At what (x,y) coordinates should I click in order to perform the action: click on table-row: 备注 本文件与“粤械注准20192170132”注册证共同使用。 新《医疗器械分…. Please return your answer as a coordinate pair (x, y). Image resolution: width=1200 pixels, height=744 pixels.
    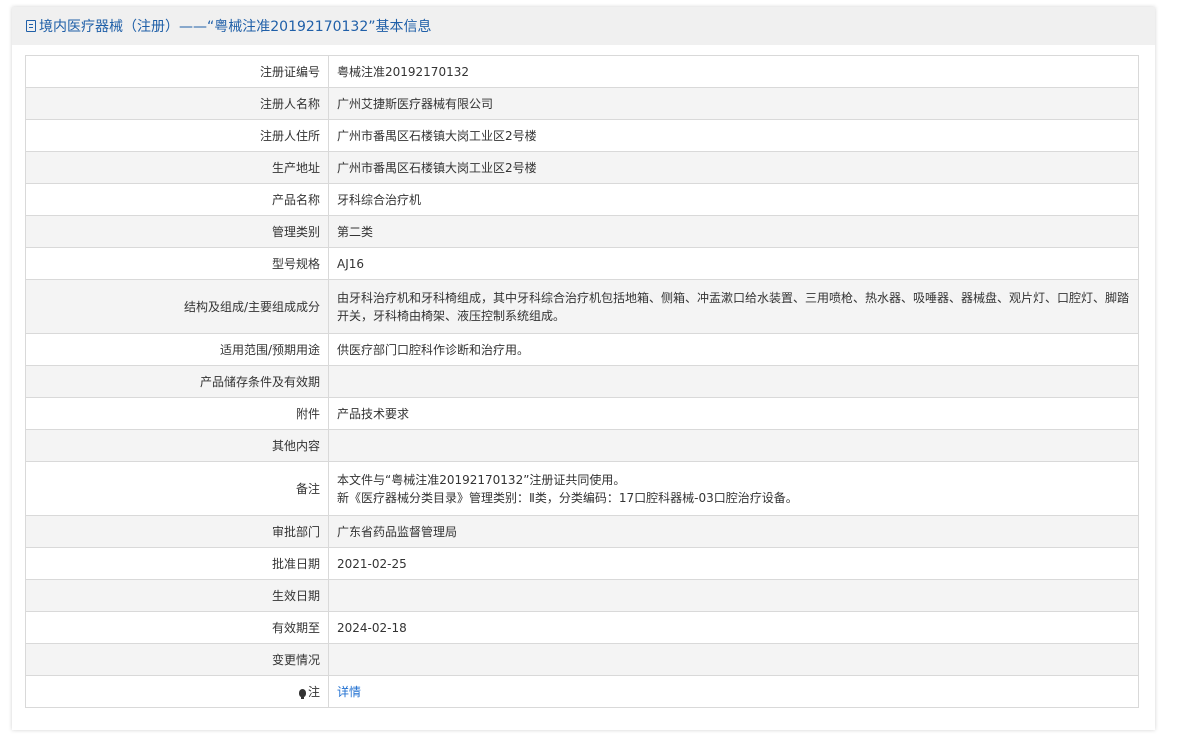
    Looking at the image, I should click on (582, 488).